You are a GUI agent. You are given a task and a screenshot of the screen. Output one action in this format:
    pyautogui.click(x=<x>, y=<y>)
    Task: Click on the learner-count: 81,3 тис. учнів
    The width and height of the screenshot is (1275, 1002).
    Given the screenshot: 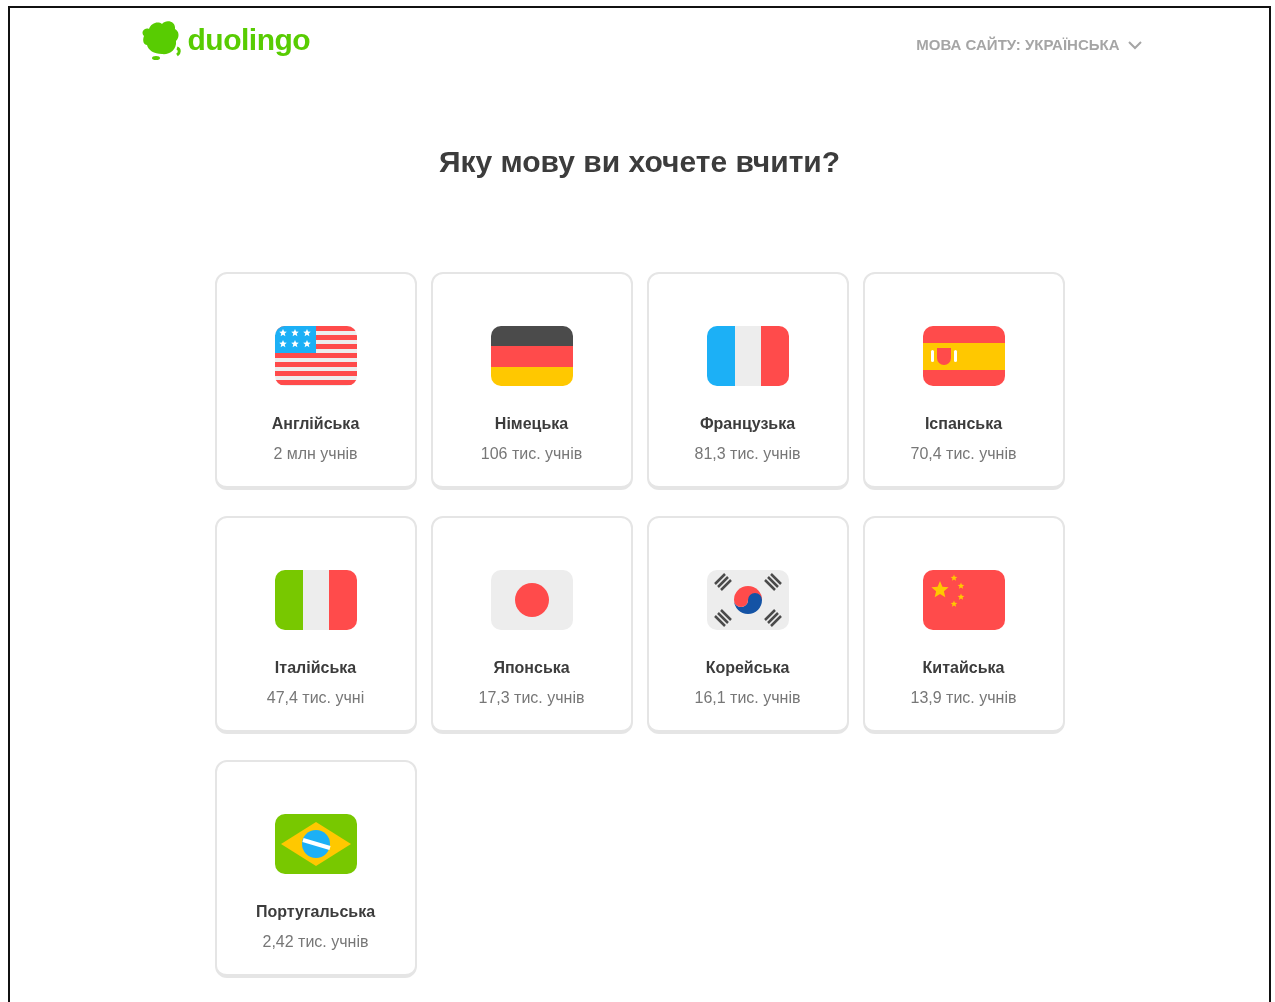 What is the action you would take?
    pyautogui.click(x=747, y=454)
    